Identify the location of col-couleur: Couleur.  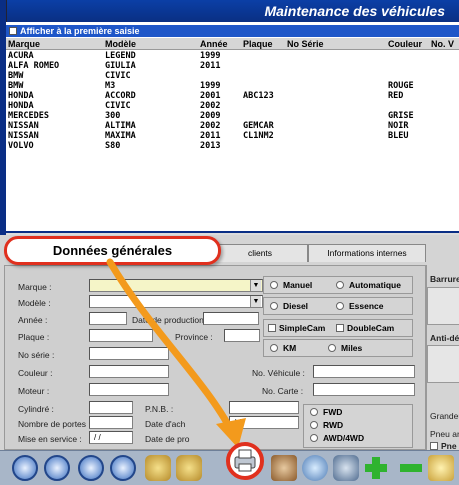
(405, 44).